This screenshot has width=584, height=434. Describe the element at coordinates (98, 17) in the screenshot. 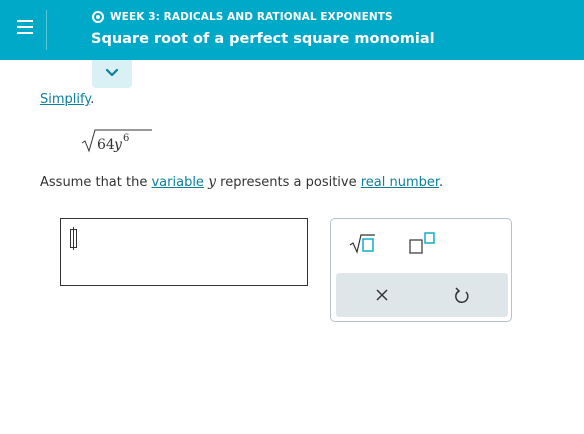

I see `progress-circle-icon` at that location.